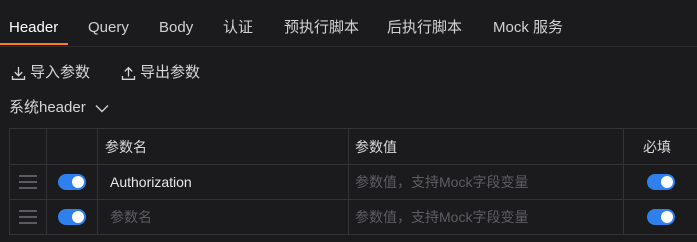  What do you see at coordinates (47, 107) in the screenshot?
I see `system-header-label: 系统header` at bounding box center [47, 107].